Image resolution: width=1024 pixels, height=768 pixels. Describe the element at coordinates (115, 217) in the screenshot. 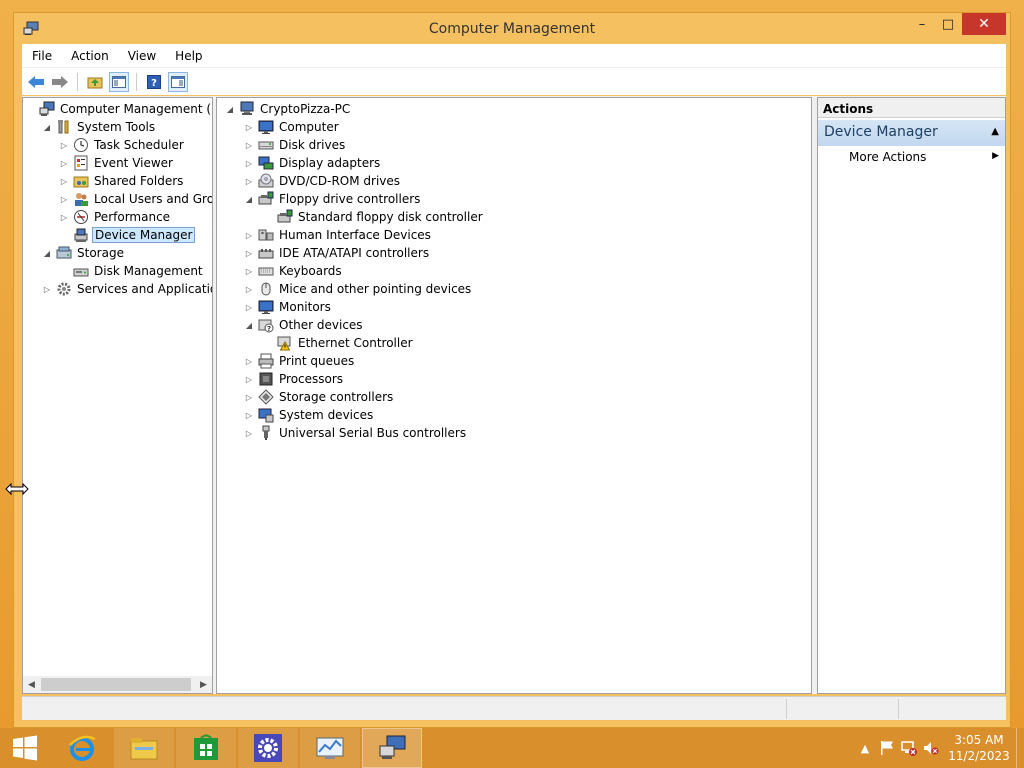

I see `tree-item: ▷ Performance` at that location.